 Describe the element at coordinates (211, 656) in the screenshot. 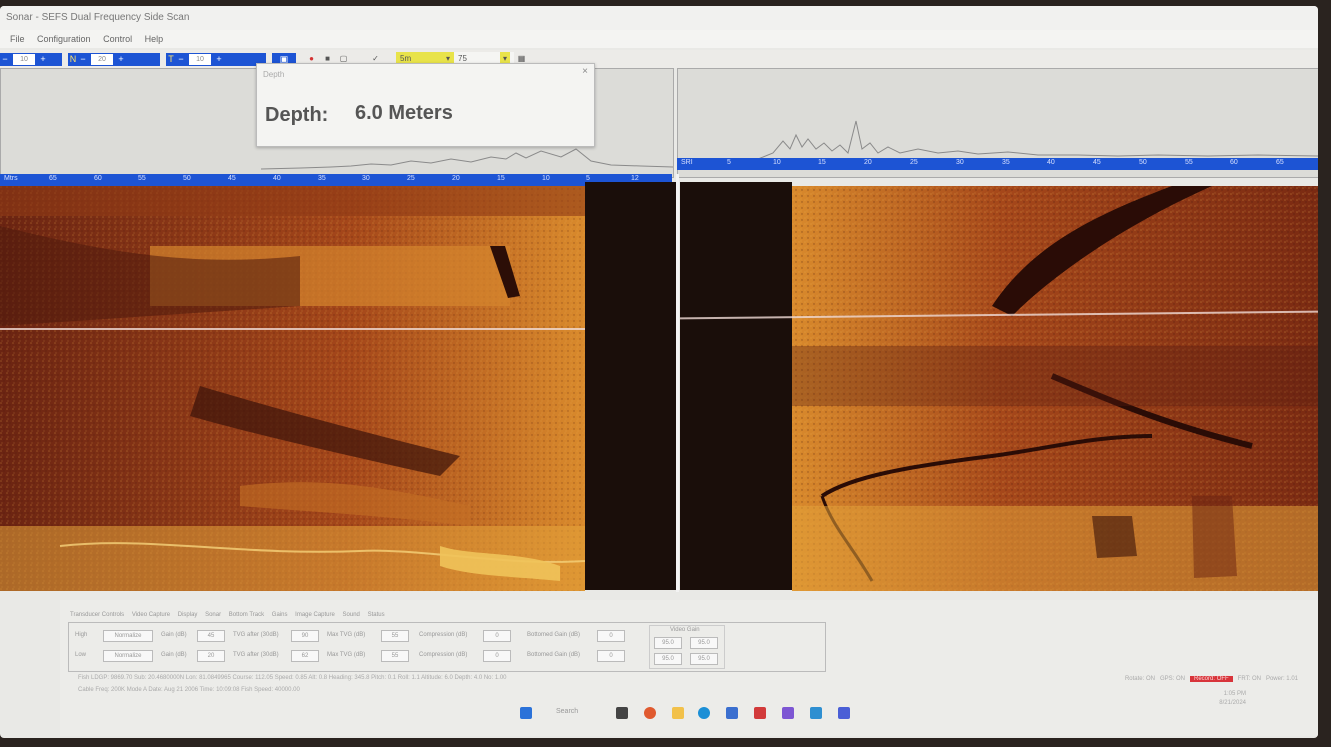

I see `gain-stepper: 20` at that location.